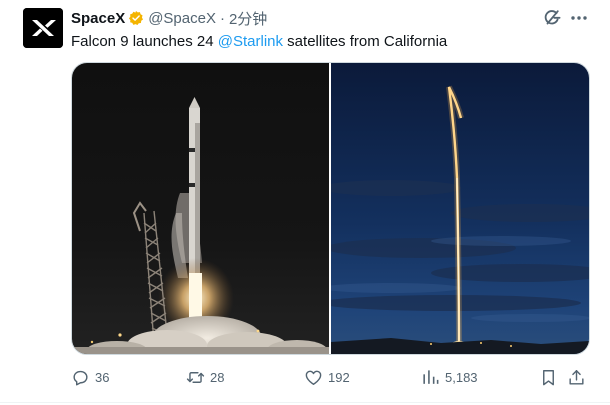 The height and width of the screenshot is (405, 610). Describe the element at coordinates (579, 18) in the screenshot. I see `more-icon` at that location.